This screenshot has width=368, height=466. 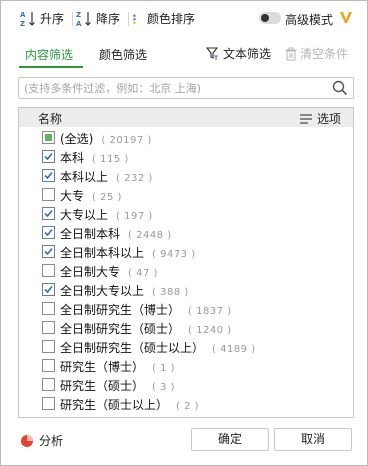 What do you see at coordinates (186, 175) in the screenshot?
I see `list-item: 本科以上 ( 232 )` at bounding box center [186, 175].